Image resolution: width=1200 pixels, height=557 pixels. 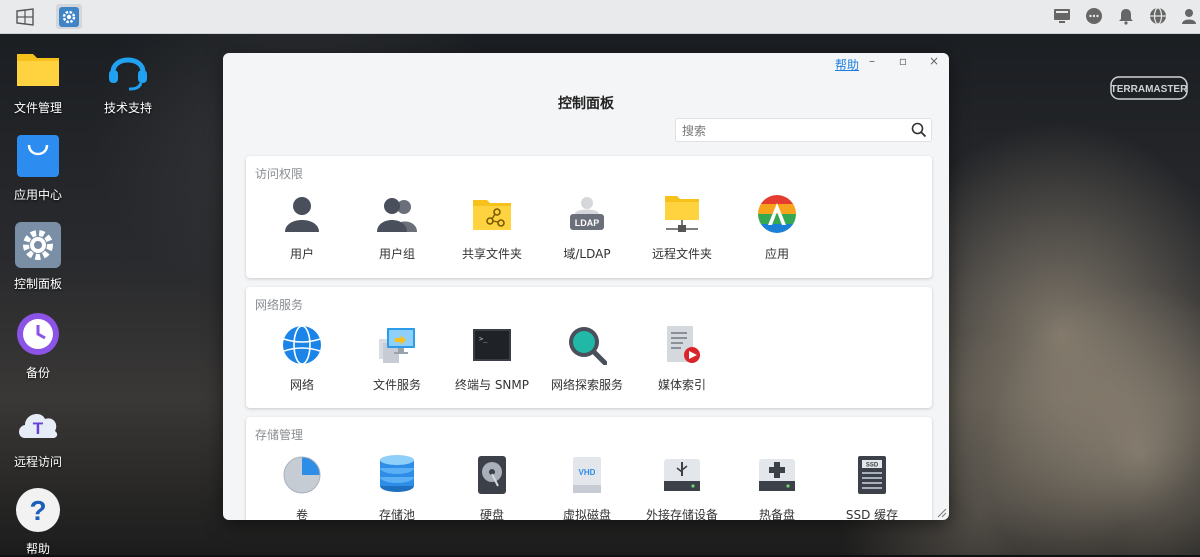 What do you see at coordinates (301, 385) in the screenshot?
I see `item-label: 网络` at bounding box center [301, 385].